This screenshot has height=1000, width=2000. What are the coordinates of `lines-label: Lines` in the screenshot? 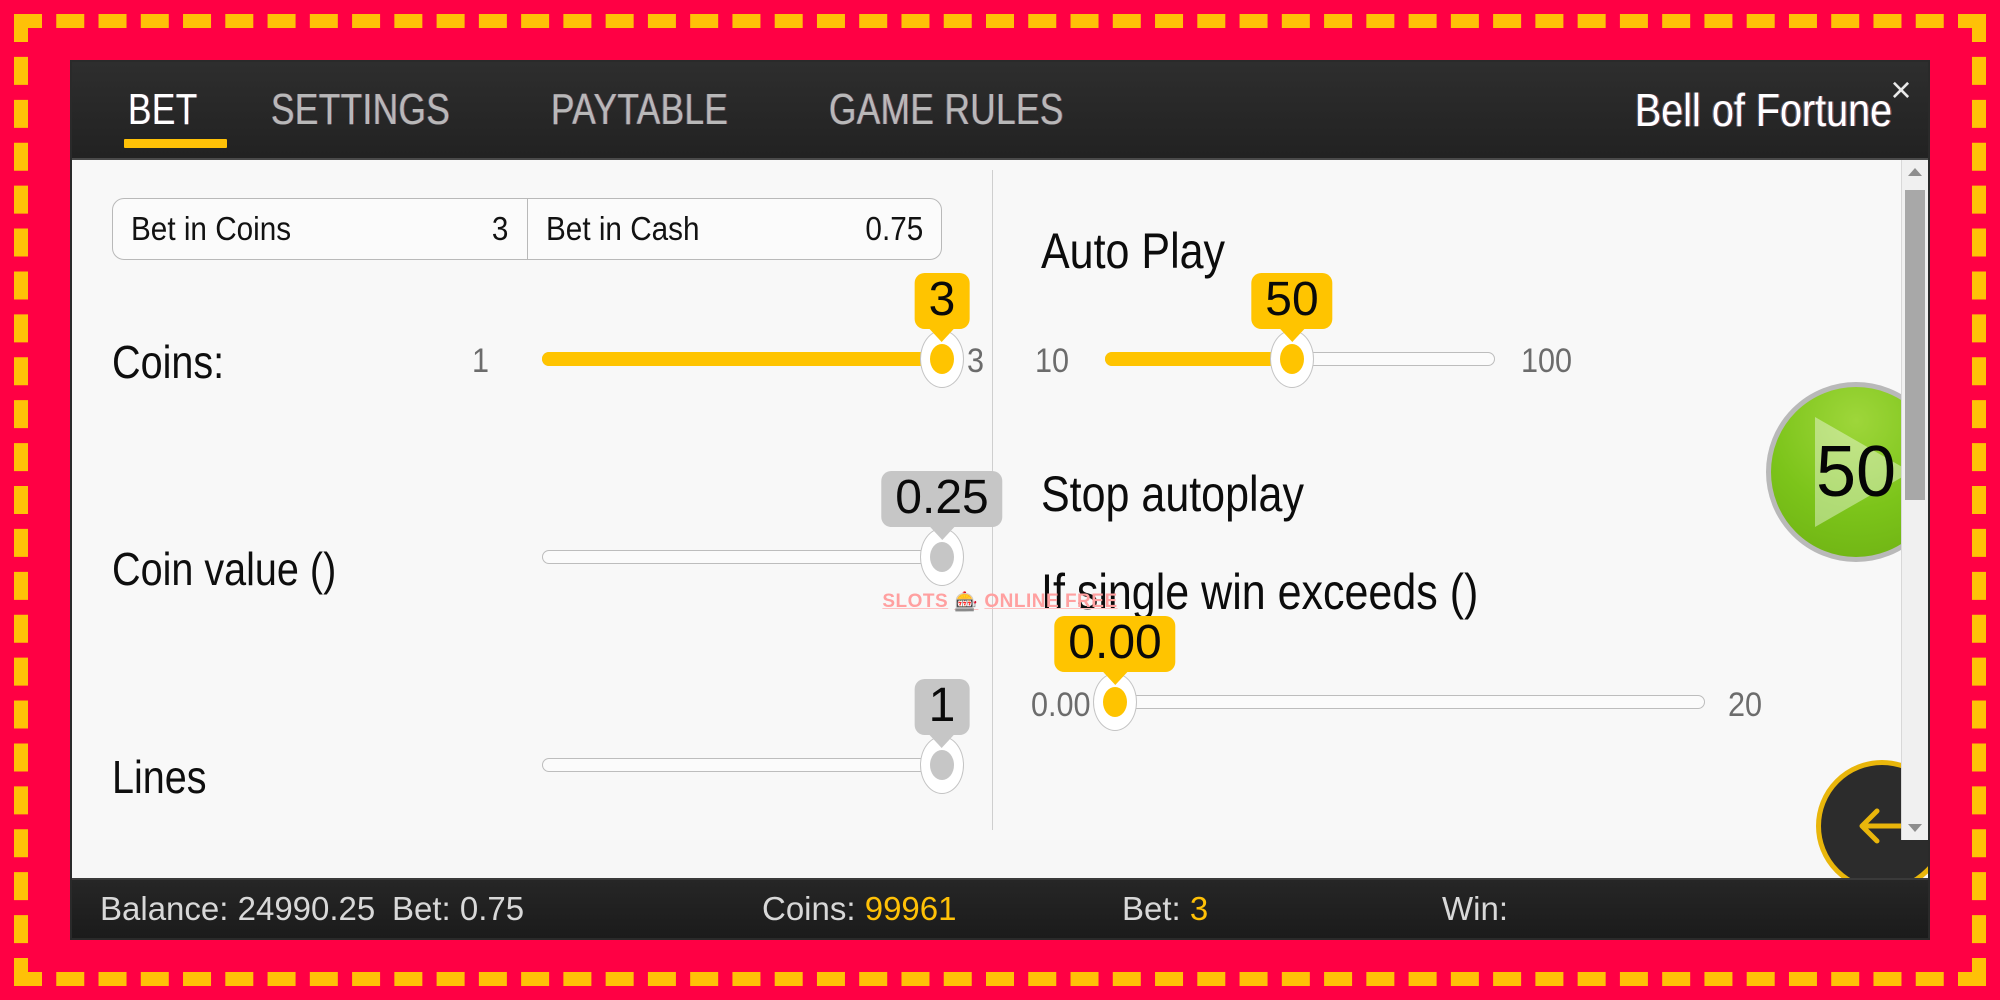 It's located at (159, 777).